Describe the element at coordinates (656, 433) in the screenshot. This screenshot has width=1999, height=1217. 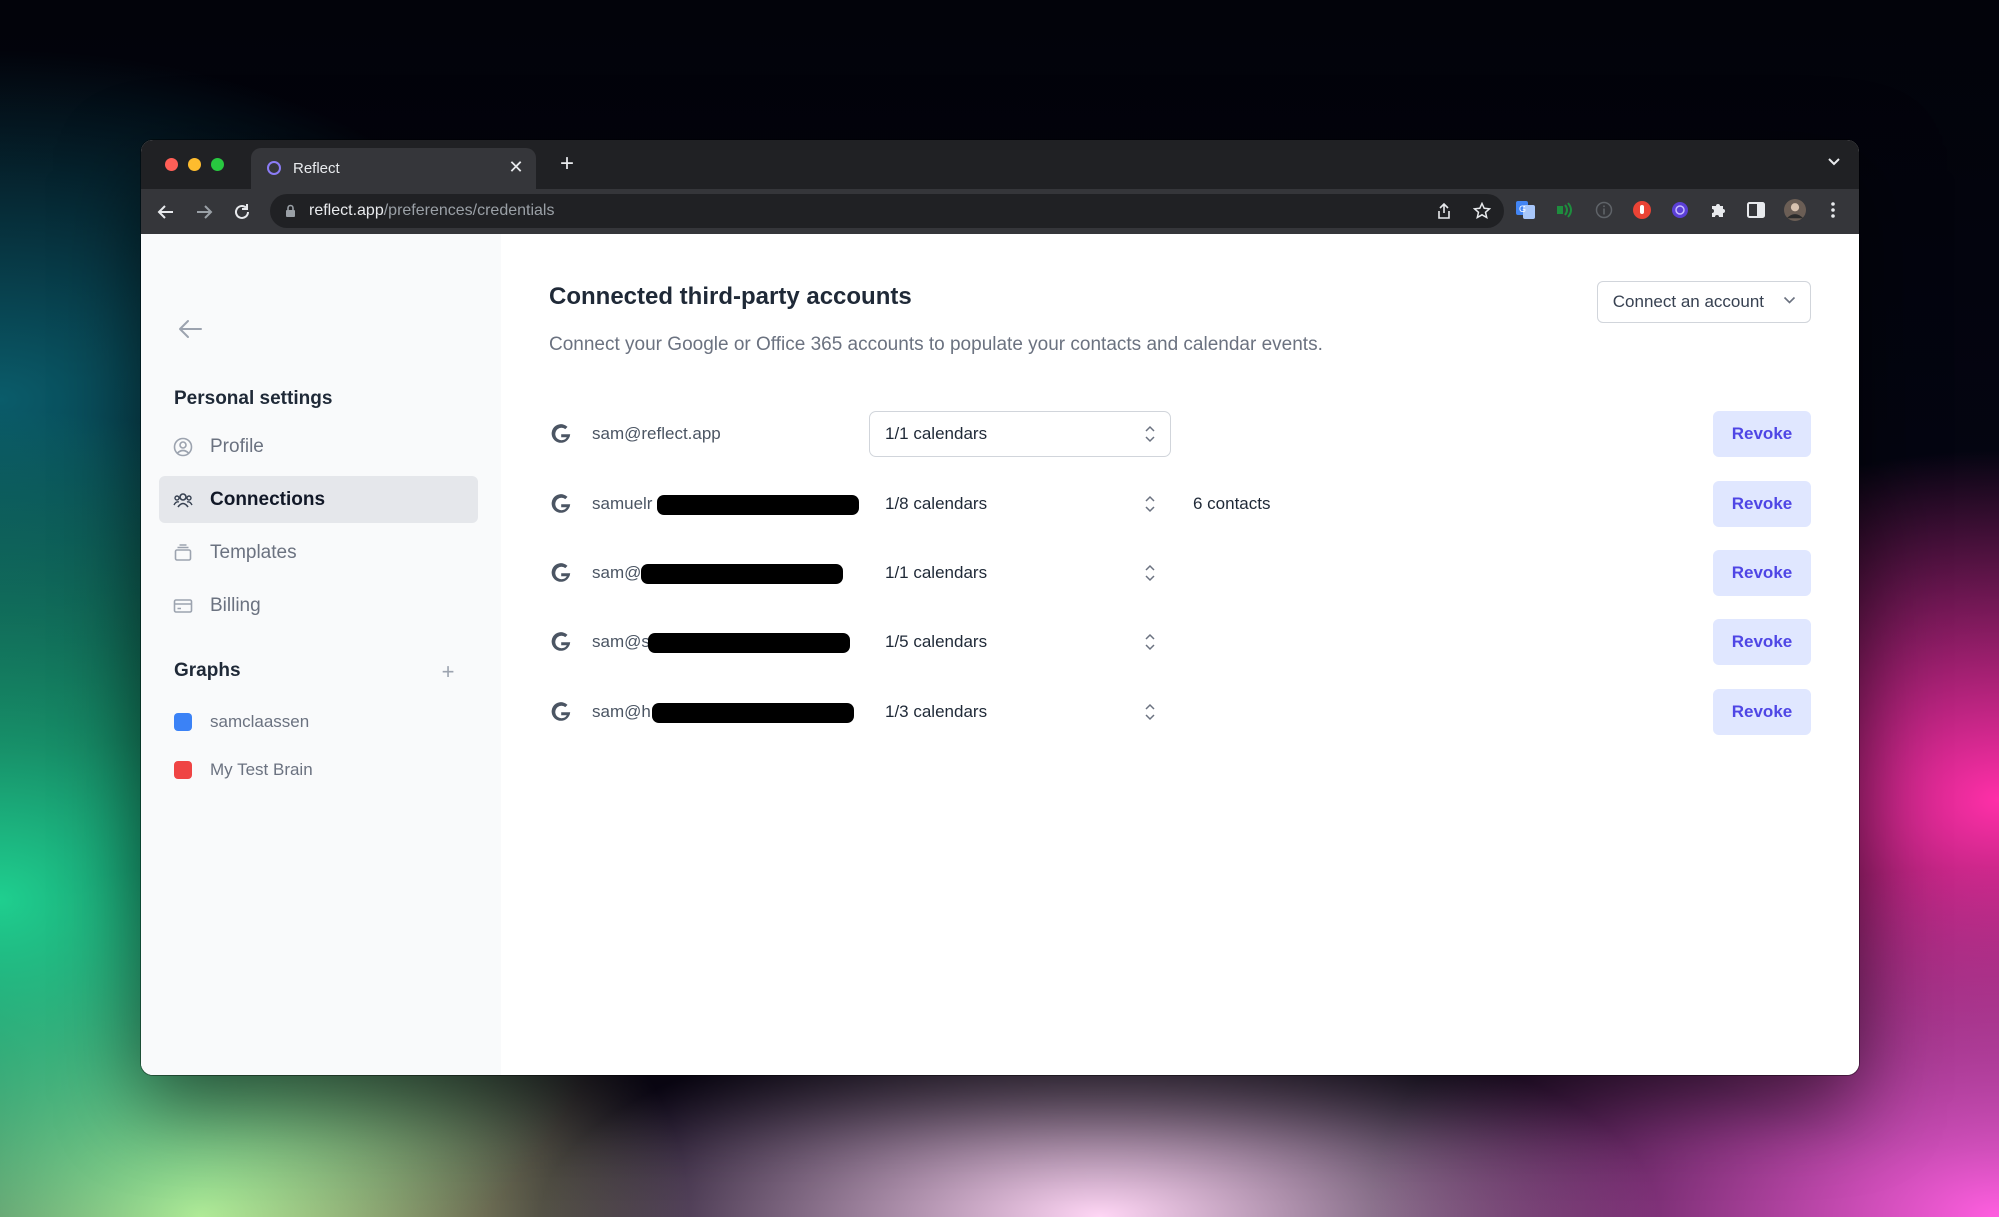
I see `account-email: sam@reflect.app` at that location.